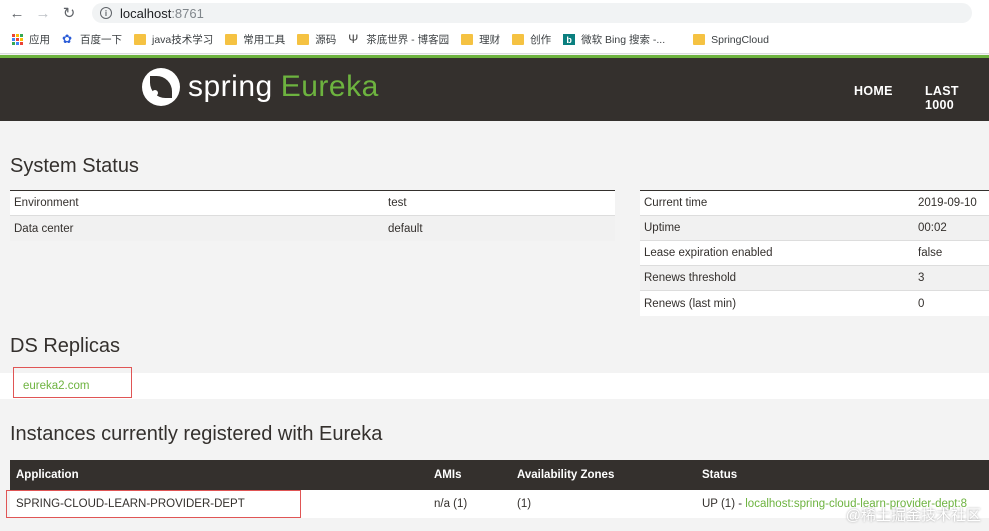 Image resolution: width=989 pixels, height=531 pixels. I want to click on arrow-right-icon: →, so click(43, 13).